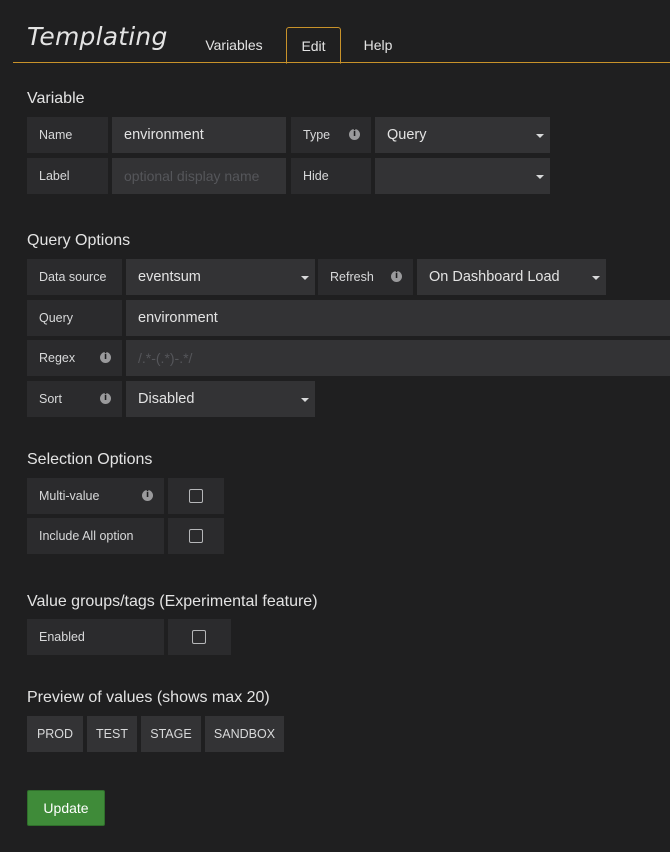 This screenshot has height=852, width=670. I want to click on section-title-query-options: Query Options, so click(79, 240).